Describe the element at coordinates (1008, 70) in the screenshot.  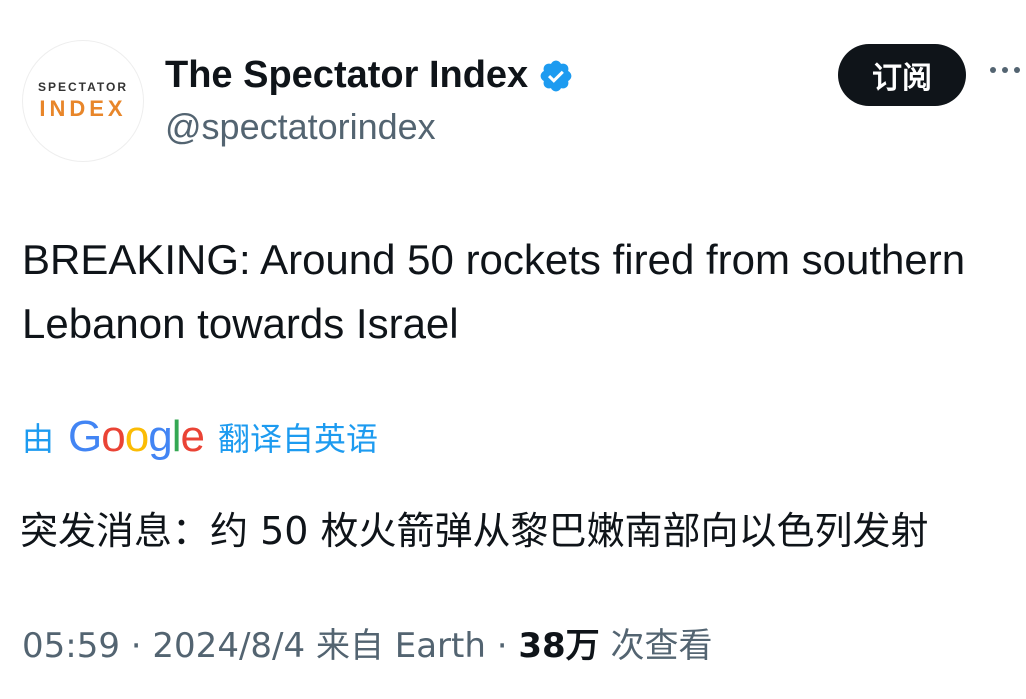
I see `more-options-icon` at that location.